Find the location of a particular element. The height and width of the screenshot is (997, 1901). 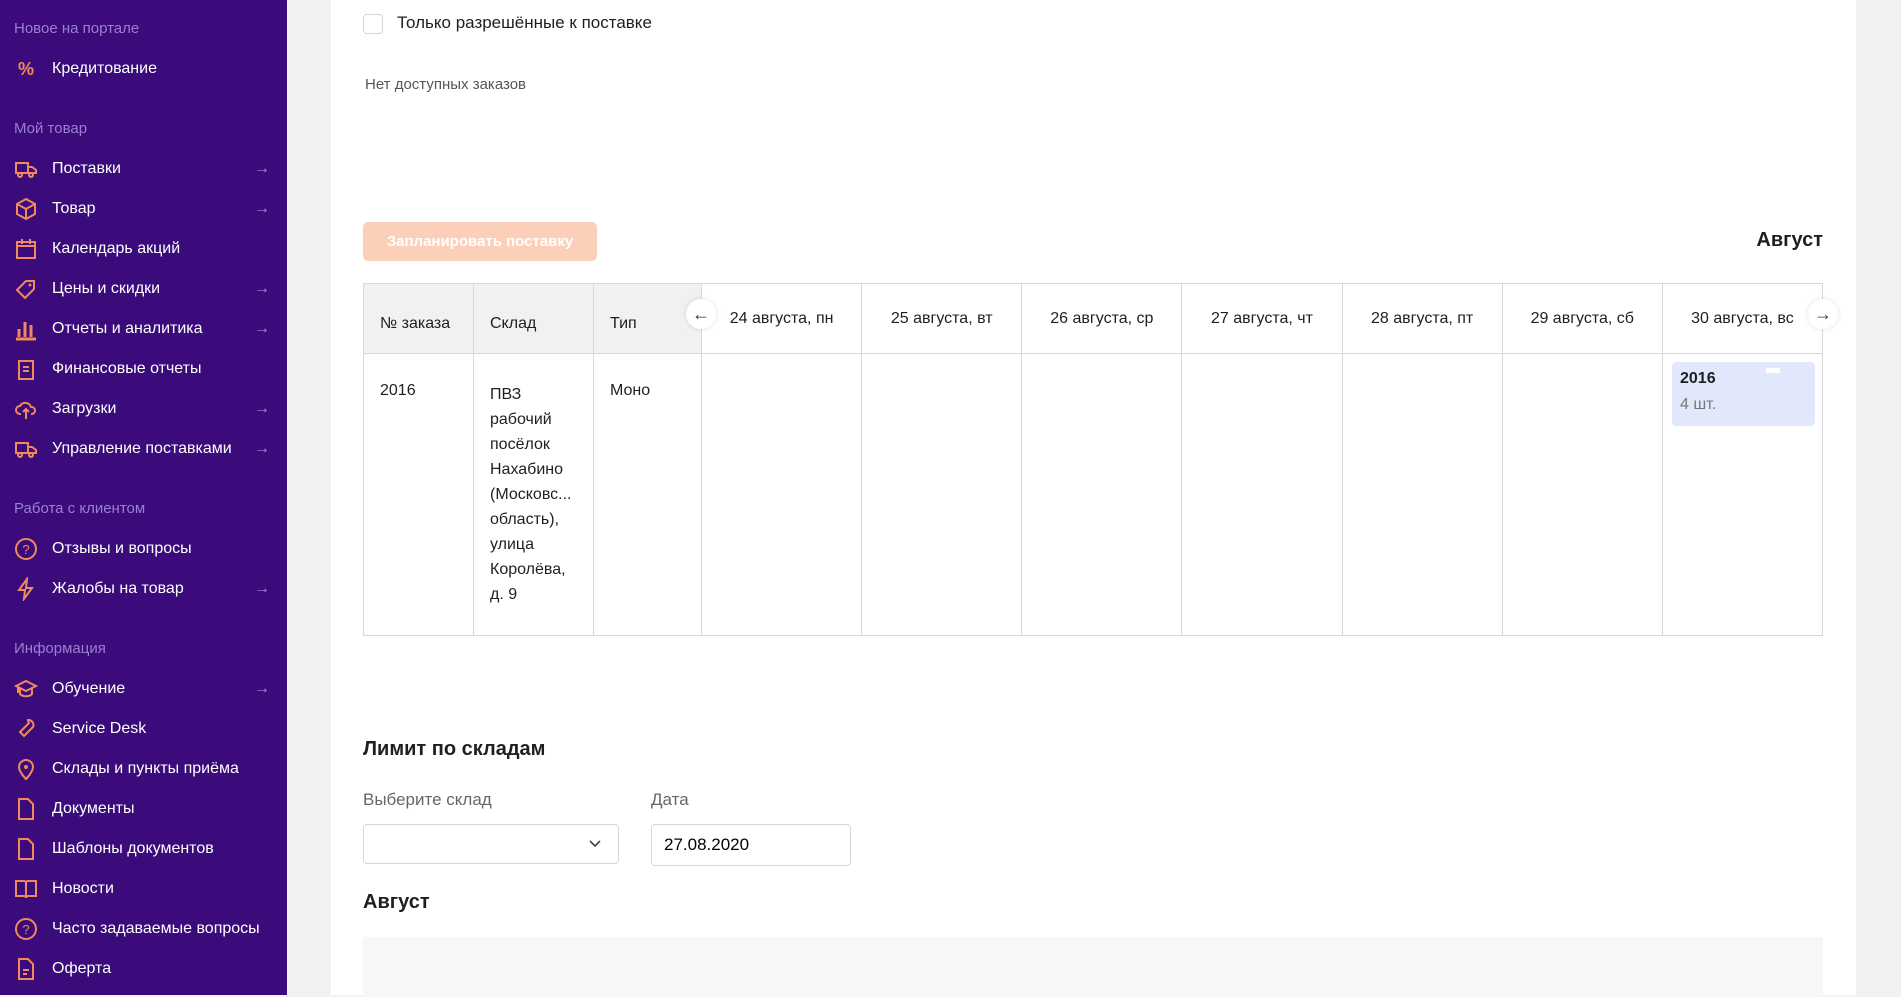

box-icon is located at coordinates (26, 209).